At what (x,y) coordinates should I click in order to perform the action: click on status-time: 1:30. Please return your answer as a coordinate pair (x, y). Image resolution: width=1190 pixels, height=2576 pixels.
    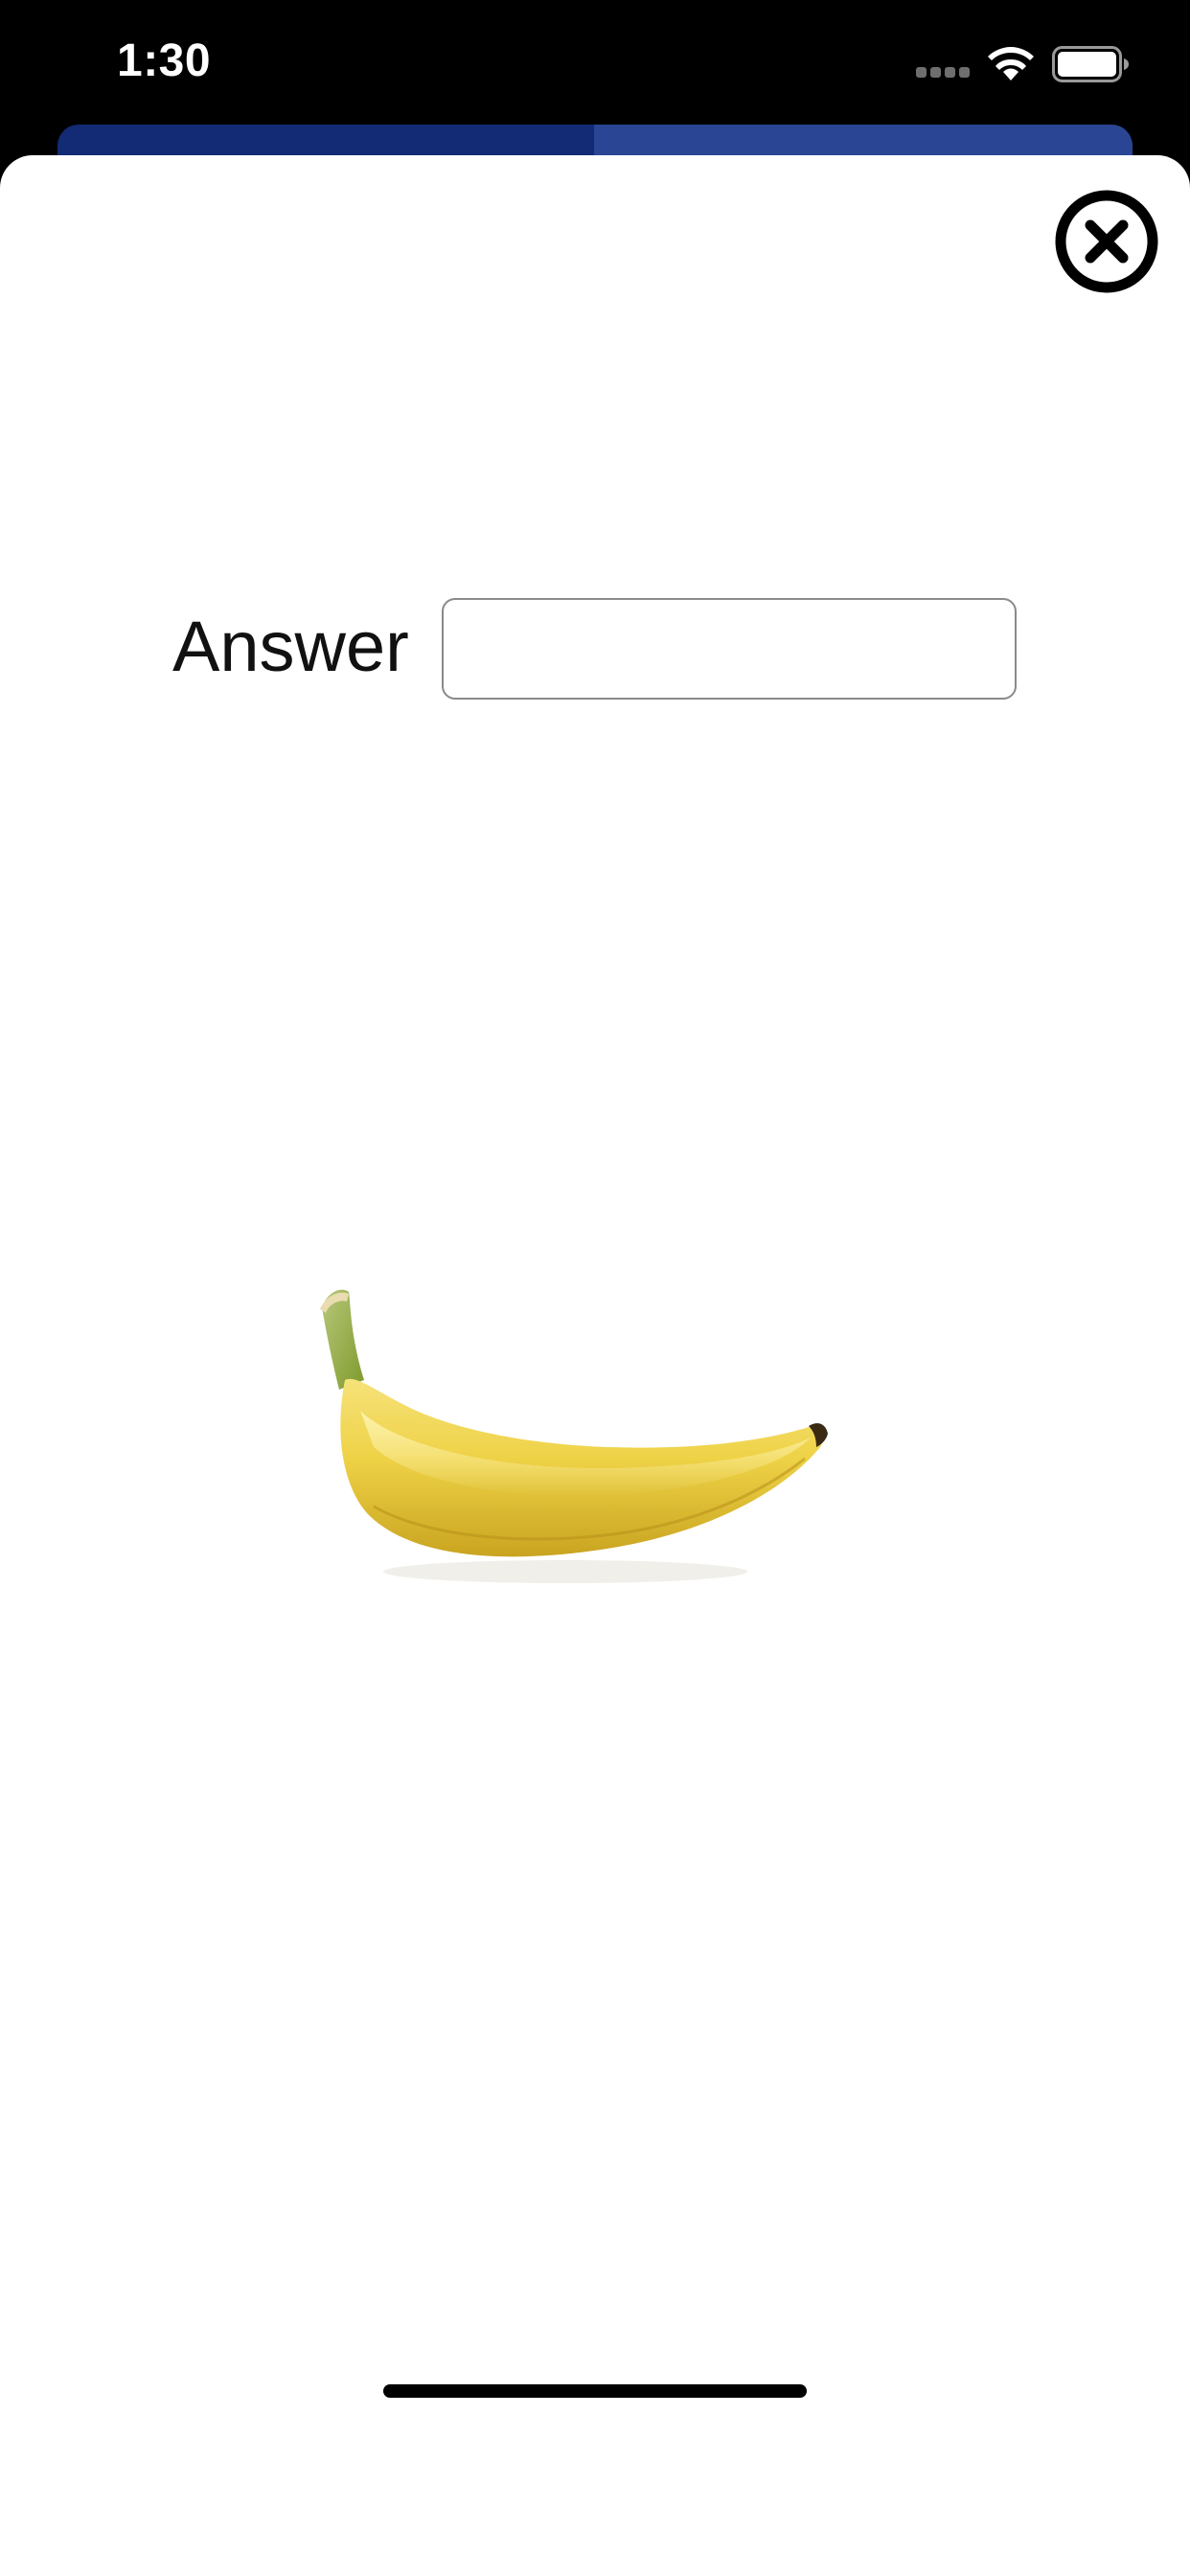
    Looking at the image, I should click on (164, 60).